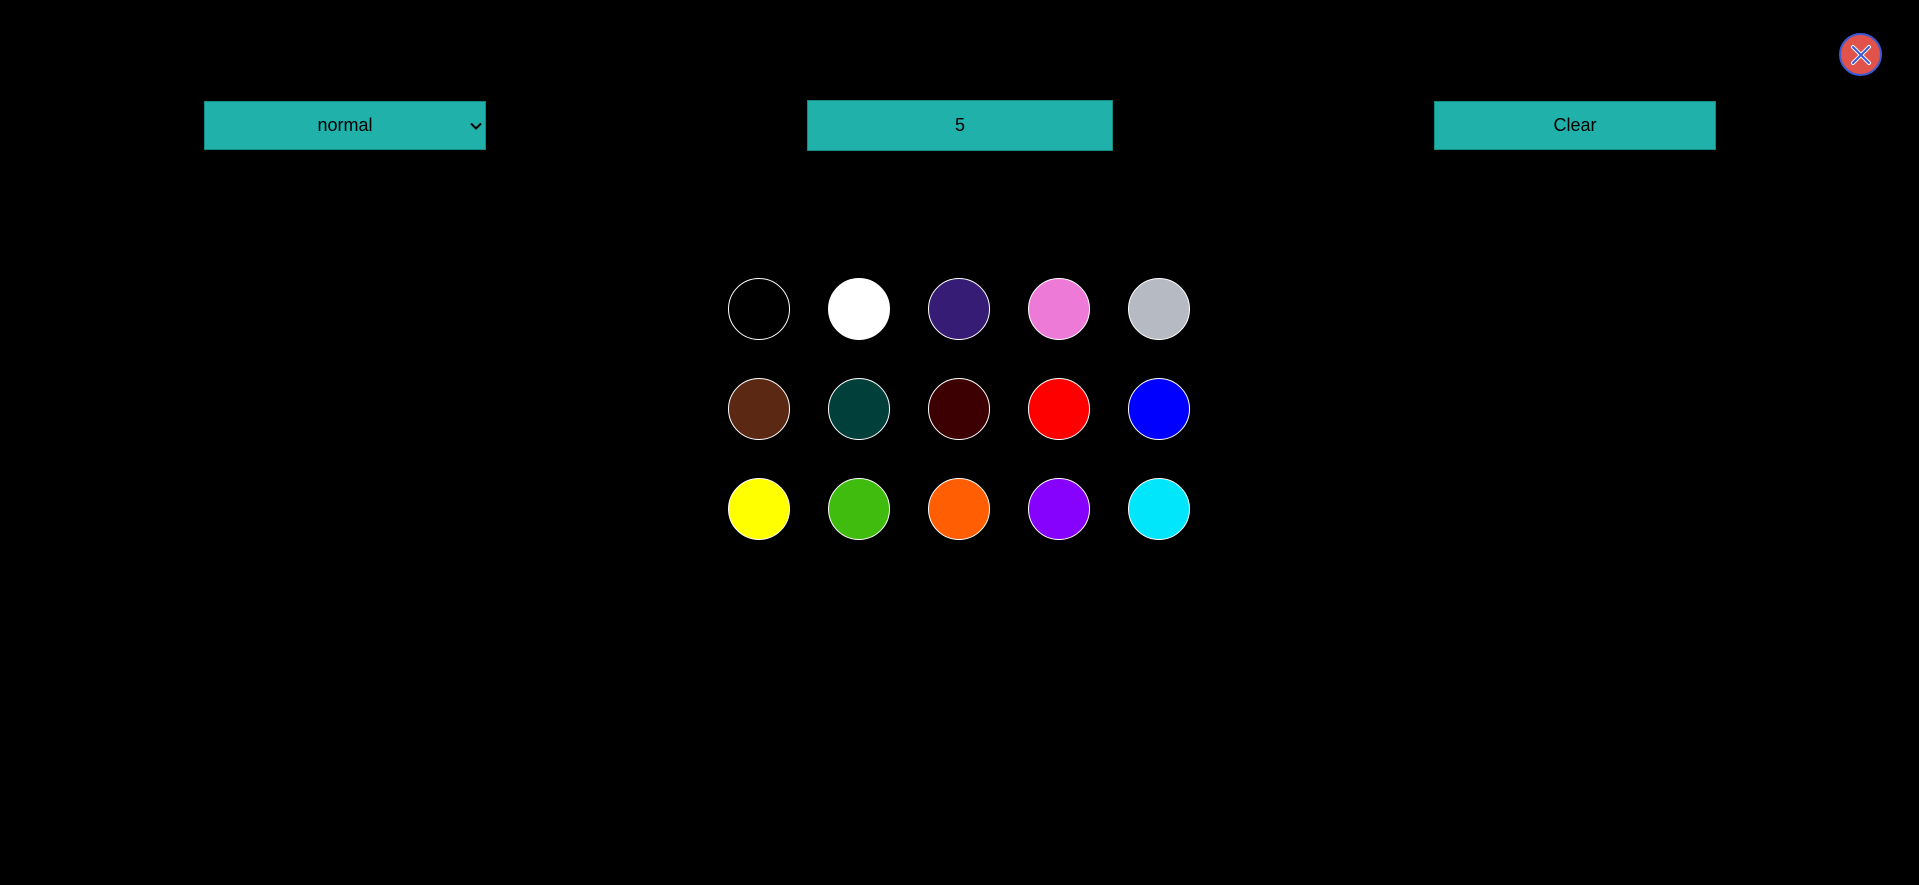 This screenshot has width=1919, height=885. I want to click on color-swatch-pink, so click(1059, 309).